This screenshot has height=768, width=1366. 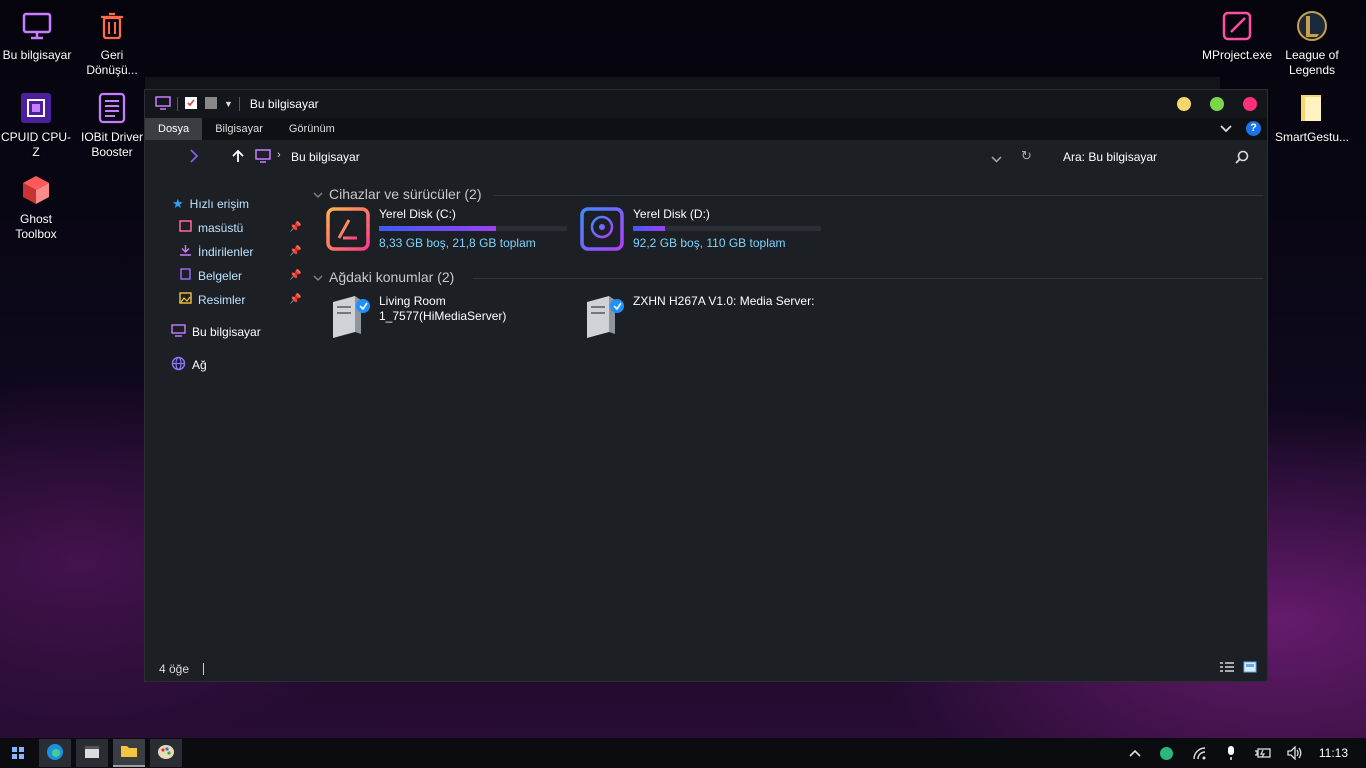 I want to click on search-input: Ara: Bu bilgisayar, so click(x=1110, y=157).